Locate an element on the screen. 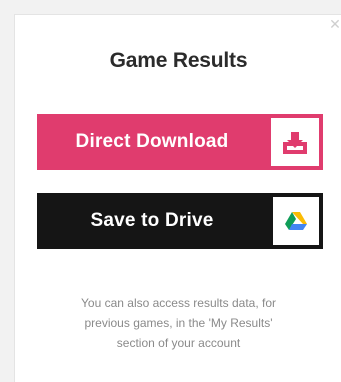  direct-download-label: Direct Download is located at coordinates (152, 141).